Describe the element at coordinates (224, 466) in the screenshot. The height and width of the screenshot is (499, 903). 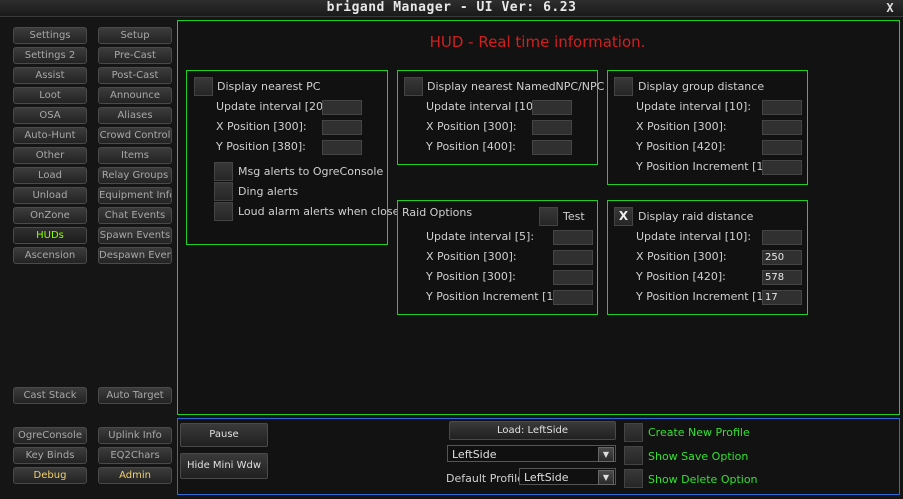
I see `hide-mini-window-button: Hide Mini Wdw` at that location.